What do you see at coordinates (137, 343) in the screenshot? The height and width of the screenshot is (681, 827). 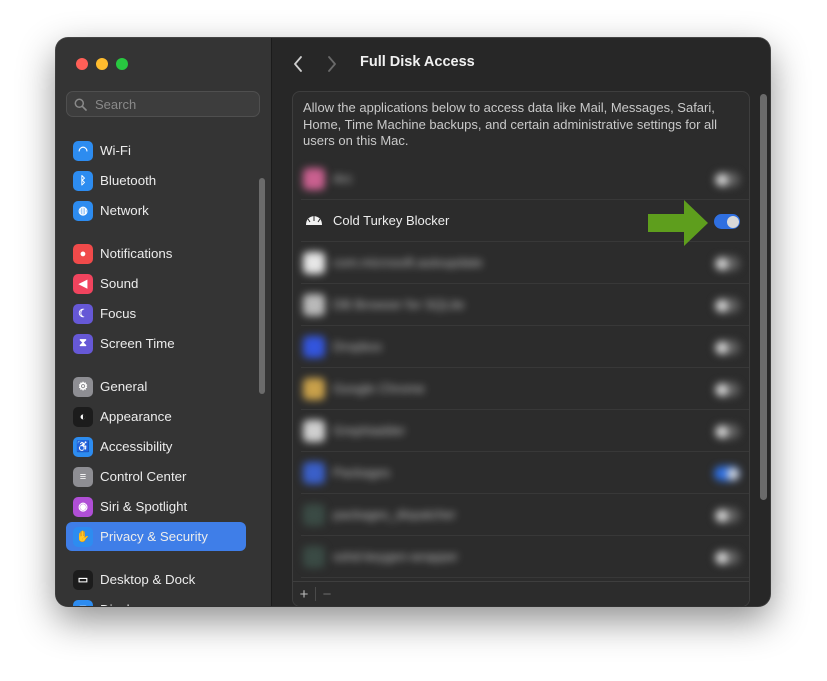 I see `sidebar-item-label: Screen Time` at bounding box center [137, 343].